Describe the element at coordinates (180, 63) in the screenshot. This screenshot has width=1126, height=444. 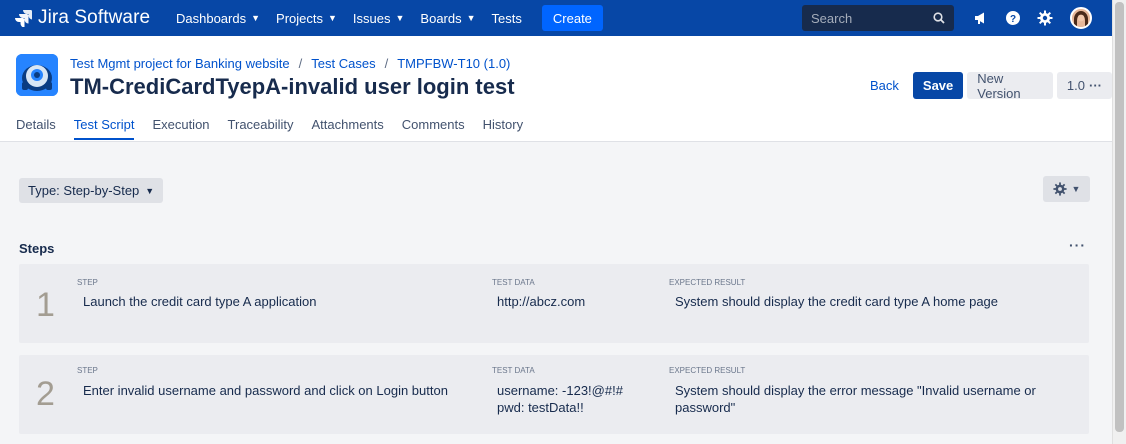
I see `breadcrumb-project: Test Mgmt project for Banking website` at that location.